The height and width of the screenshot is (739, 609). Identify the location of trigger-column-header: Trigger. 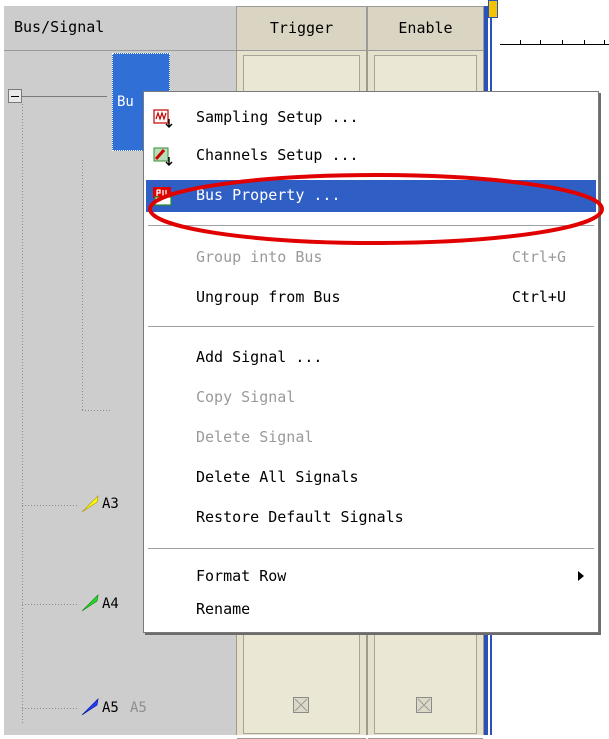
(301, 28).